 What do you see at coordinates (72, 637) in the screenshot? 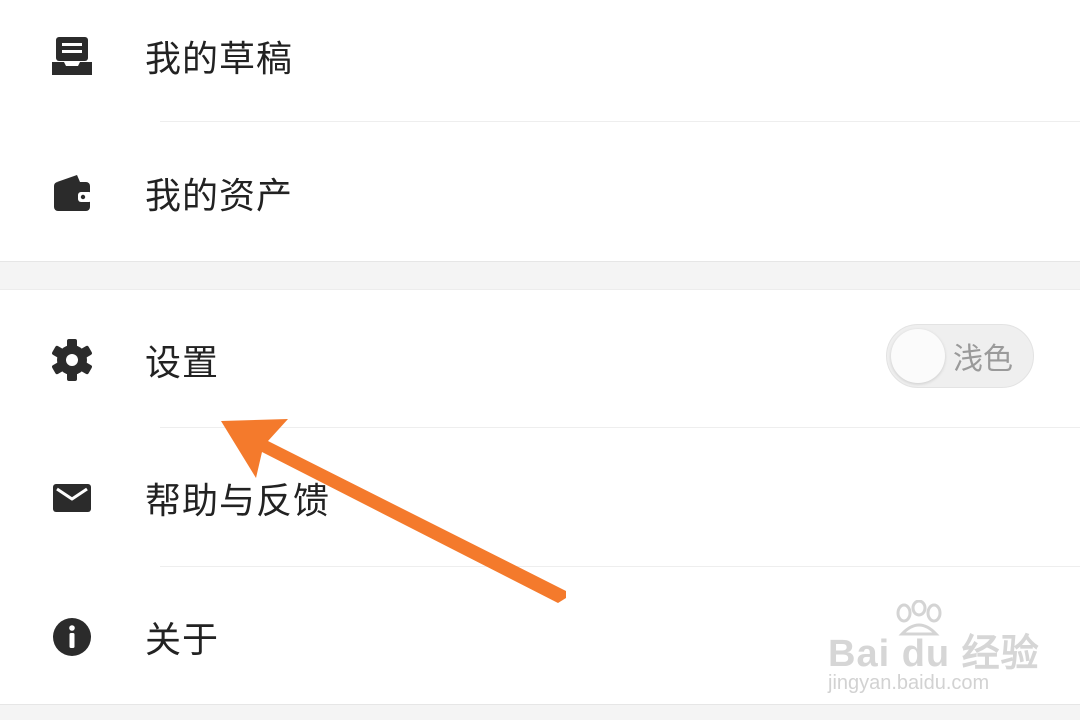
I see `info-icon` at bounding box center [72, 637].